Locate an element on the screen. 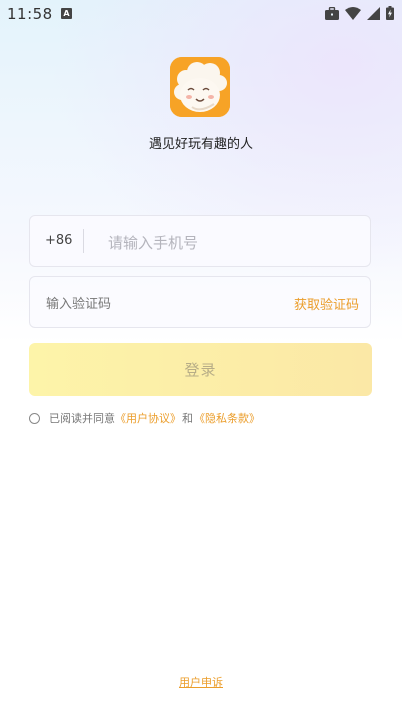 Image resolution: width=402 pixels, height=716 pixels. status-time: 11:58 is located at coordinates (30, 14).